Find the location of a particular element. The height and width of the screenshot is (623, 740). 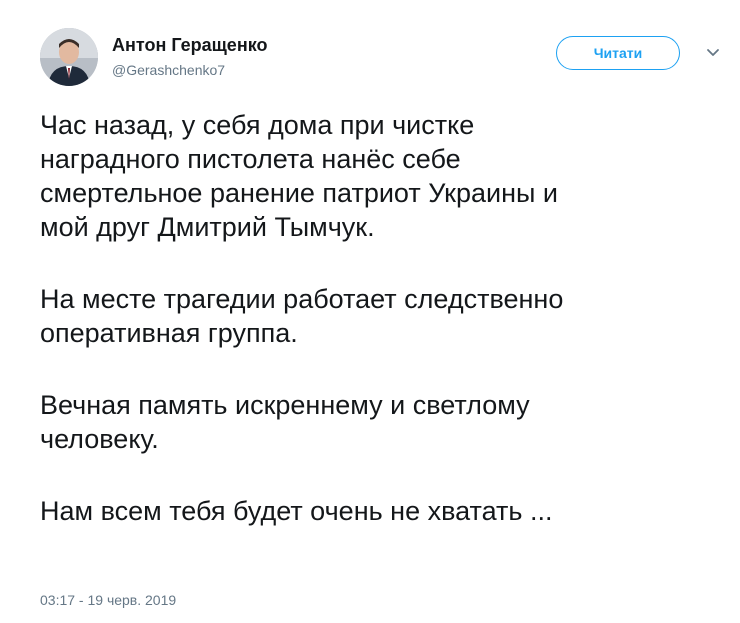

avatar-photo-icon is located at coordinates (69, 57).